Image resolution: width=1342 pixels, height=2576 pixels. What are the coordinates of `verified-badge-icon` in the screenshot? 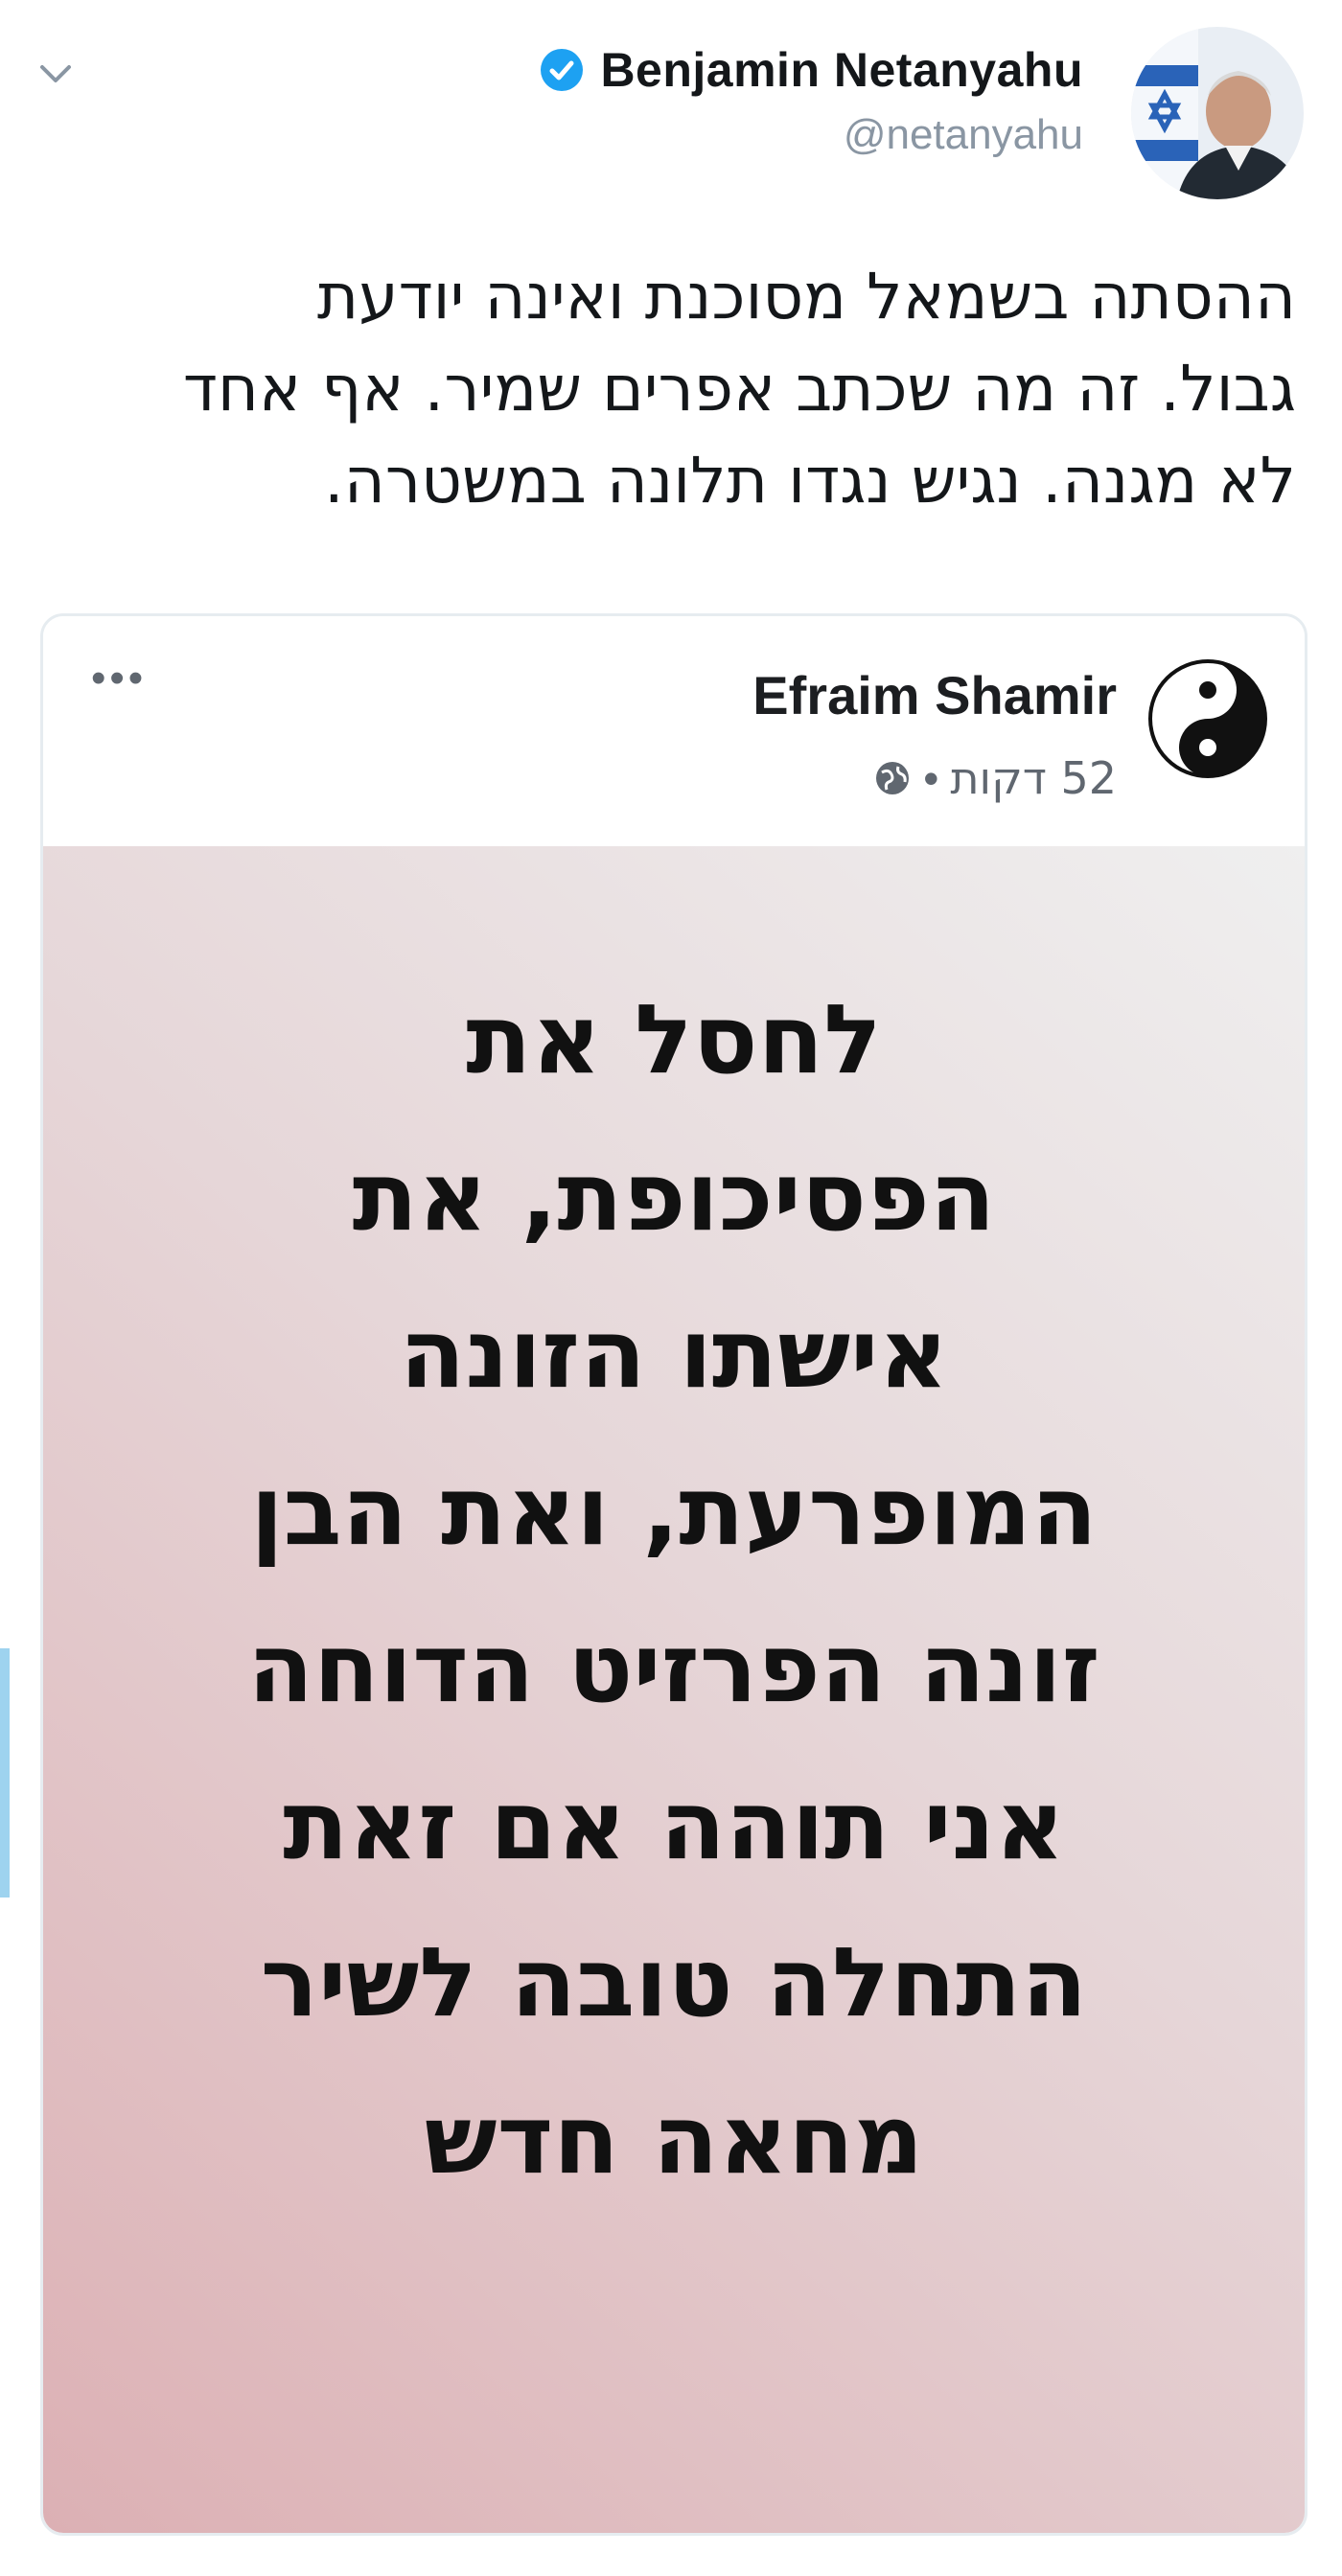 It's located at (562, 70).